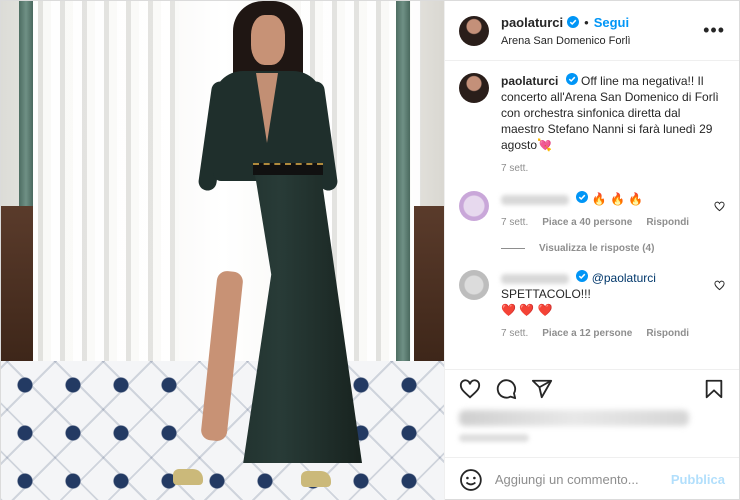 This screenshot has width=740, height=500. I want to click on divider-line, so click(513, 248).